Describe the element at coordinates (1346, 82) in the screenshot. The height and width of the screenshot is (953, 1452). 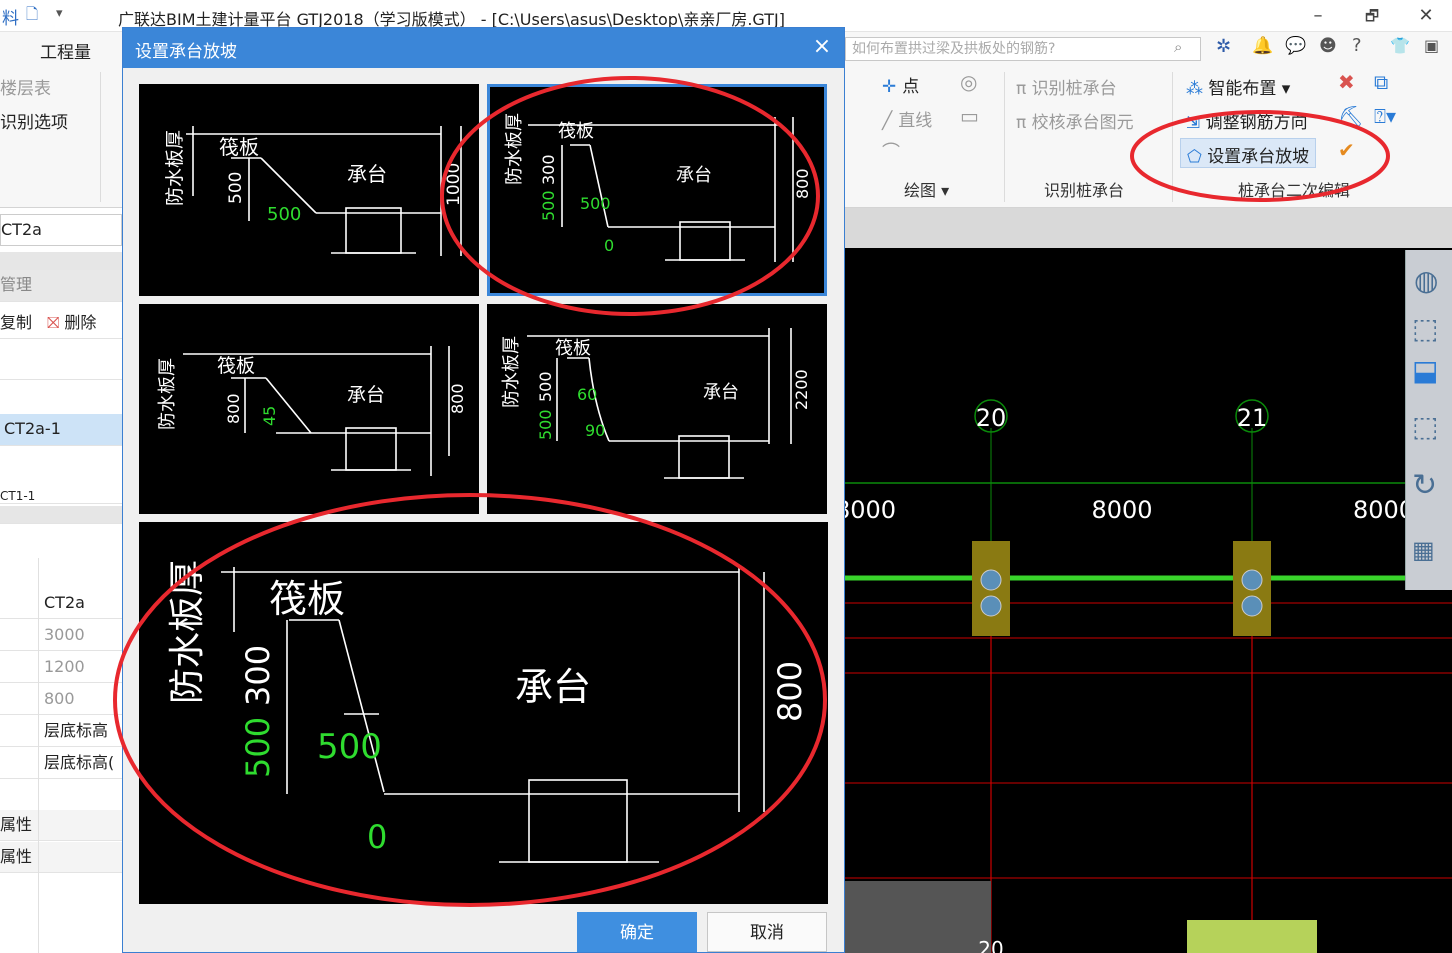
I see `delete-slope-icon: ✖` at that location.